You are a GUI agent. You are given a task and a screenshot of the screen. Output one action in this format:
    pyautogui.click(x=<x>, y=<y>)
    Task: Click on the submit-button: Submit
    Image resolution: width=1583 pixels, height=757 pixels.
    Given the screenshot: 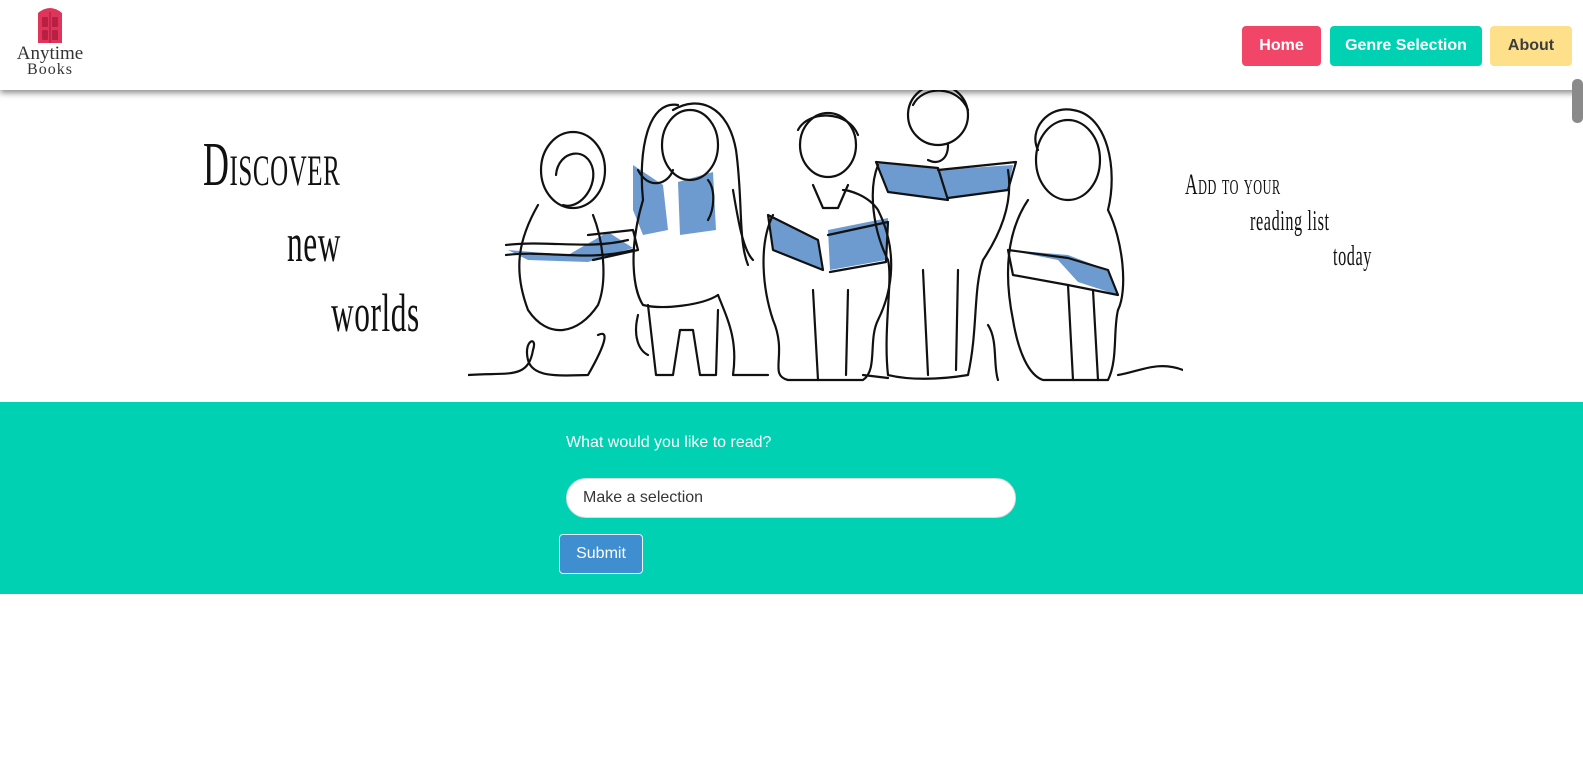 What is the action you would take?
    pyautogui.click(x=601, y=554)
    